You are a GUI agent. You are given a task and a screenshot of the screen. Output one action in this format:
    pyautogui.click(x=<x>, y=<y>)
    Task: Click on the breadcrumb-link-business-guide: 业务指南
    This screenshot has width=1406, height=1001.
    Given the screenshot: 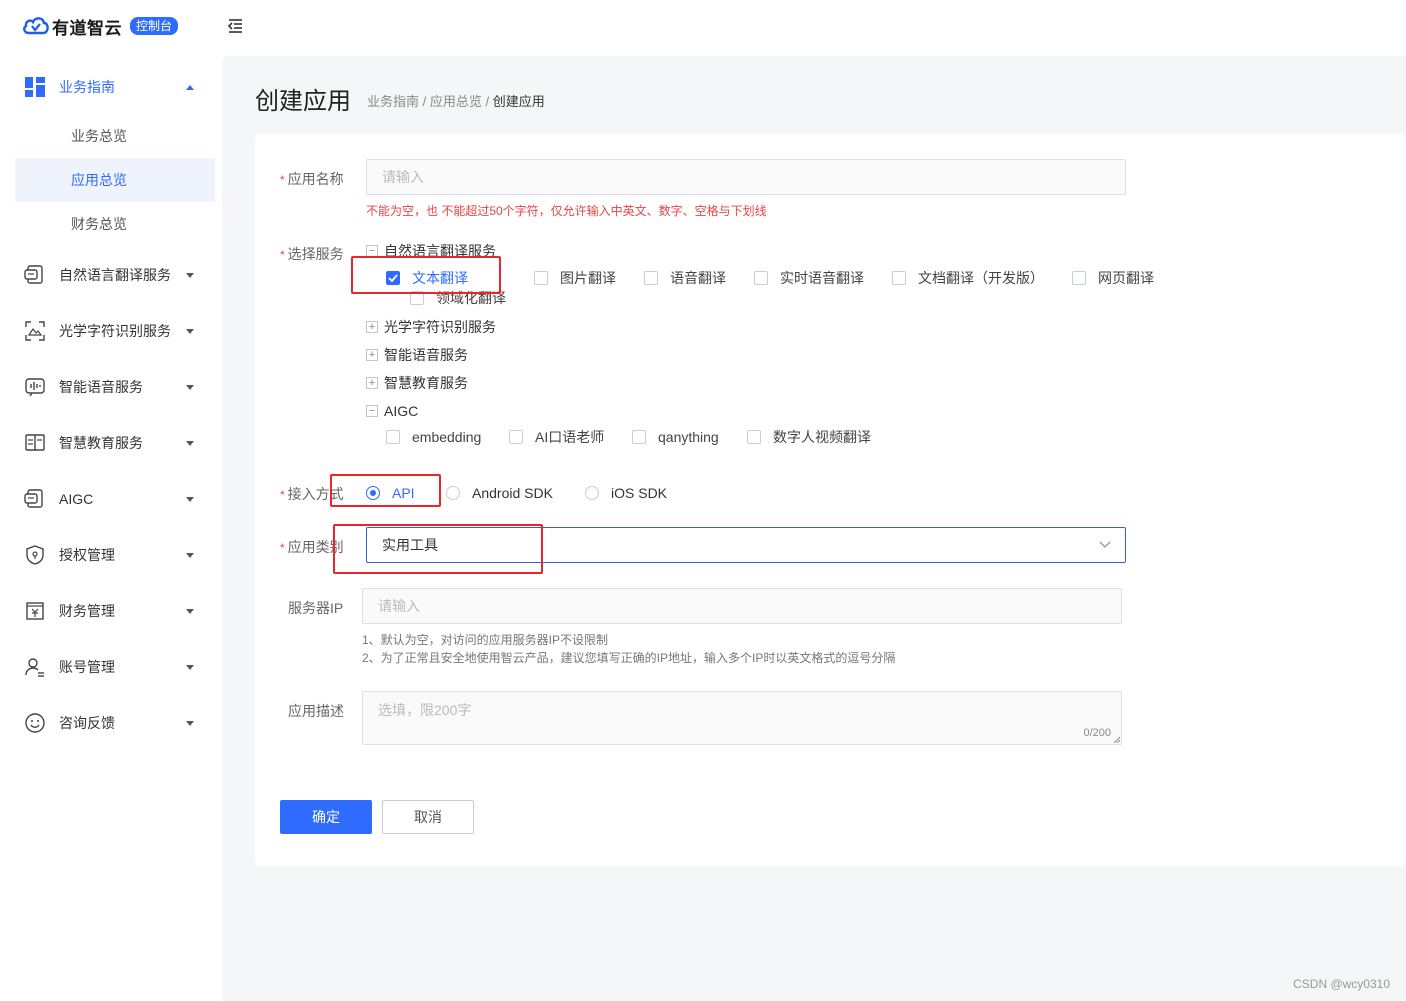 What is the action you would take?
    pyautogui.click(x=393, y=101)
    